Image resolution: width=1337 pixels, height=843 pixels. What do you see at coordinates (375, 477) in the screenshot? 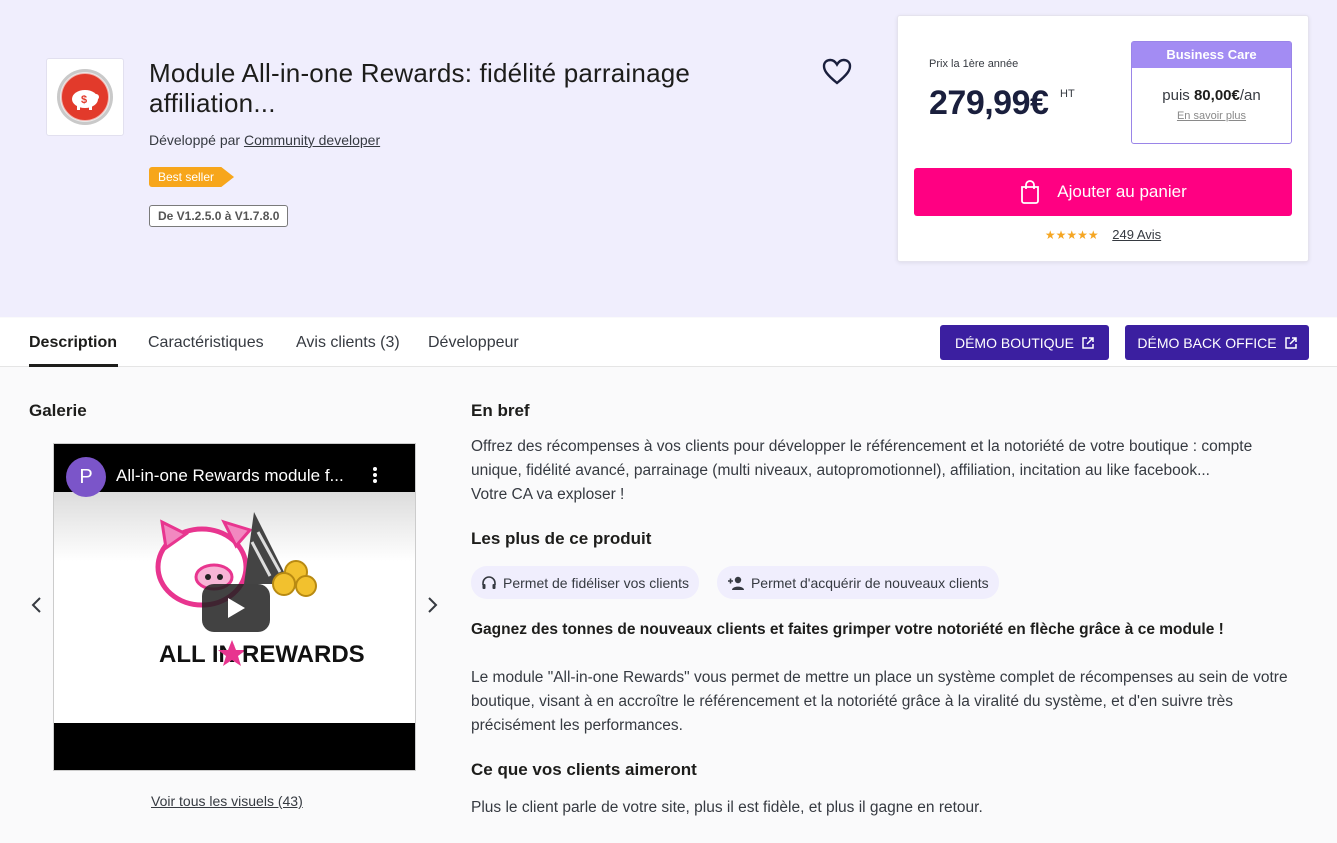
I see `video-more-icon` at bounding box center [375, 477].